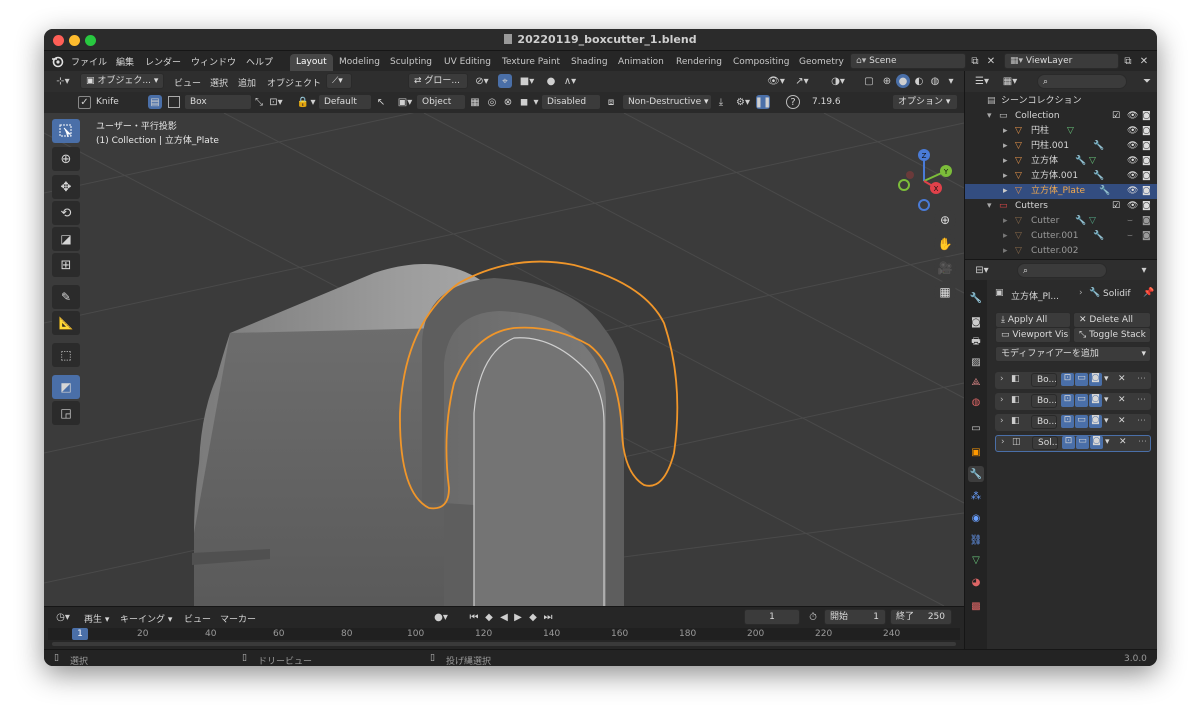 Image resolution: width=1200 pixels, height=723 pixels. I want to click on select-box-tool, so click(66, 131).